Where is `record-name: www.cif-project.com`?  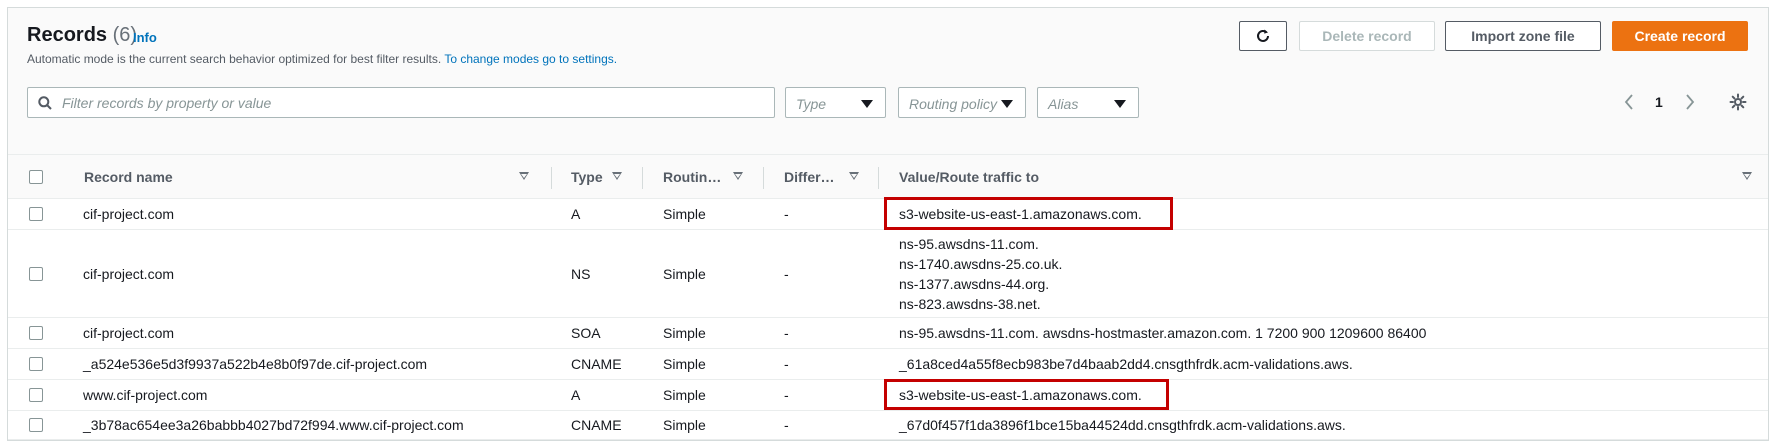 record-name: www.cif-project.com is located at coordinates (145, 395).